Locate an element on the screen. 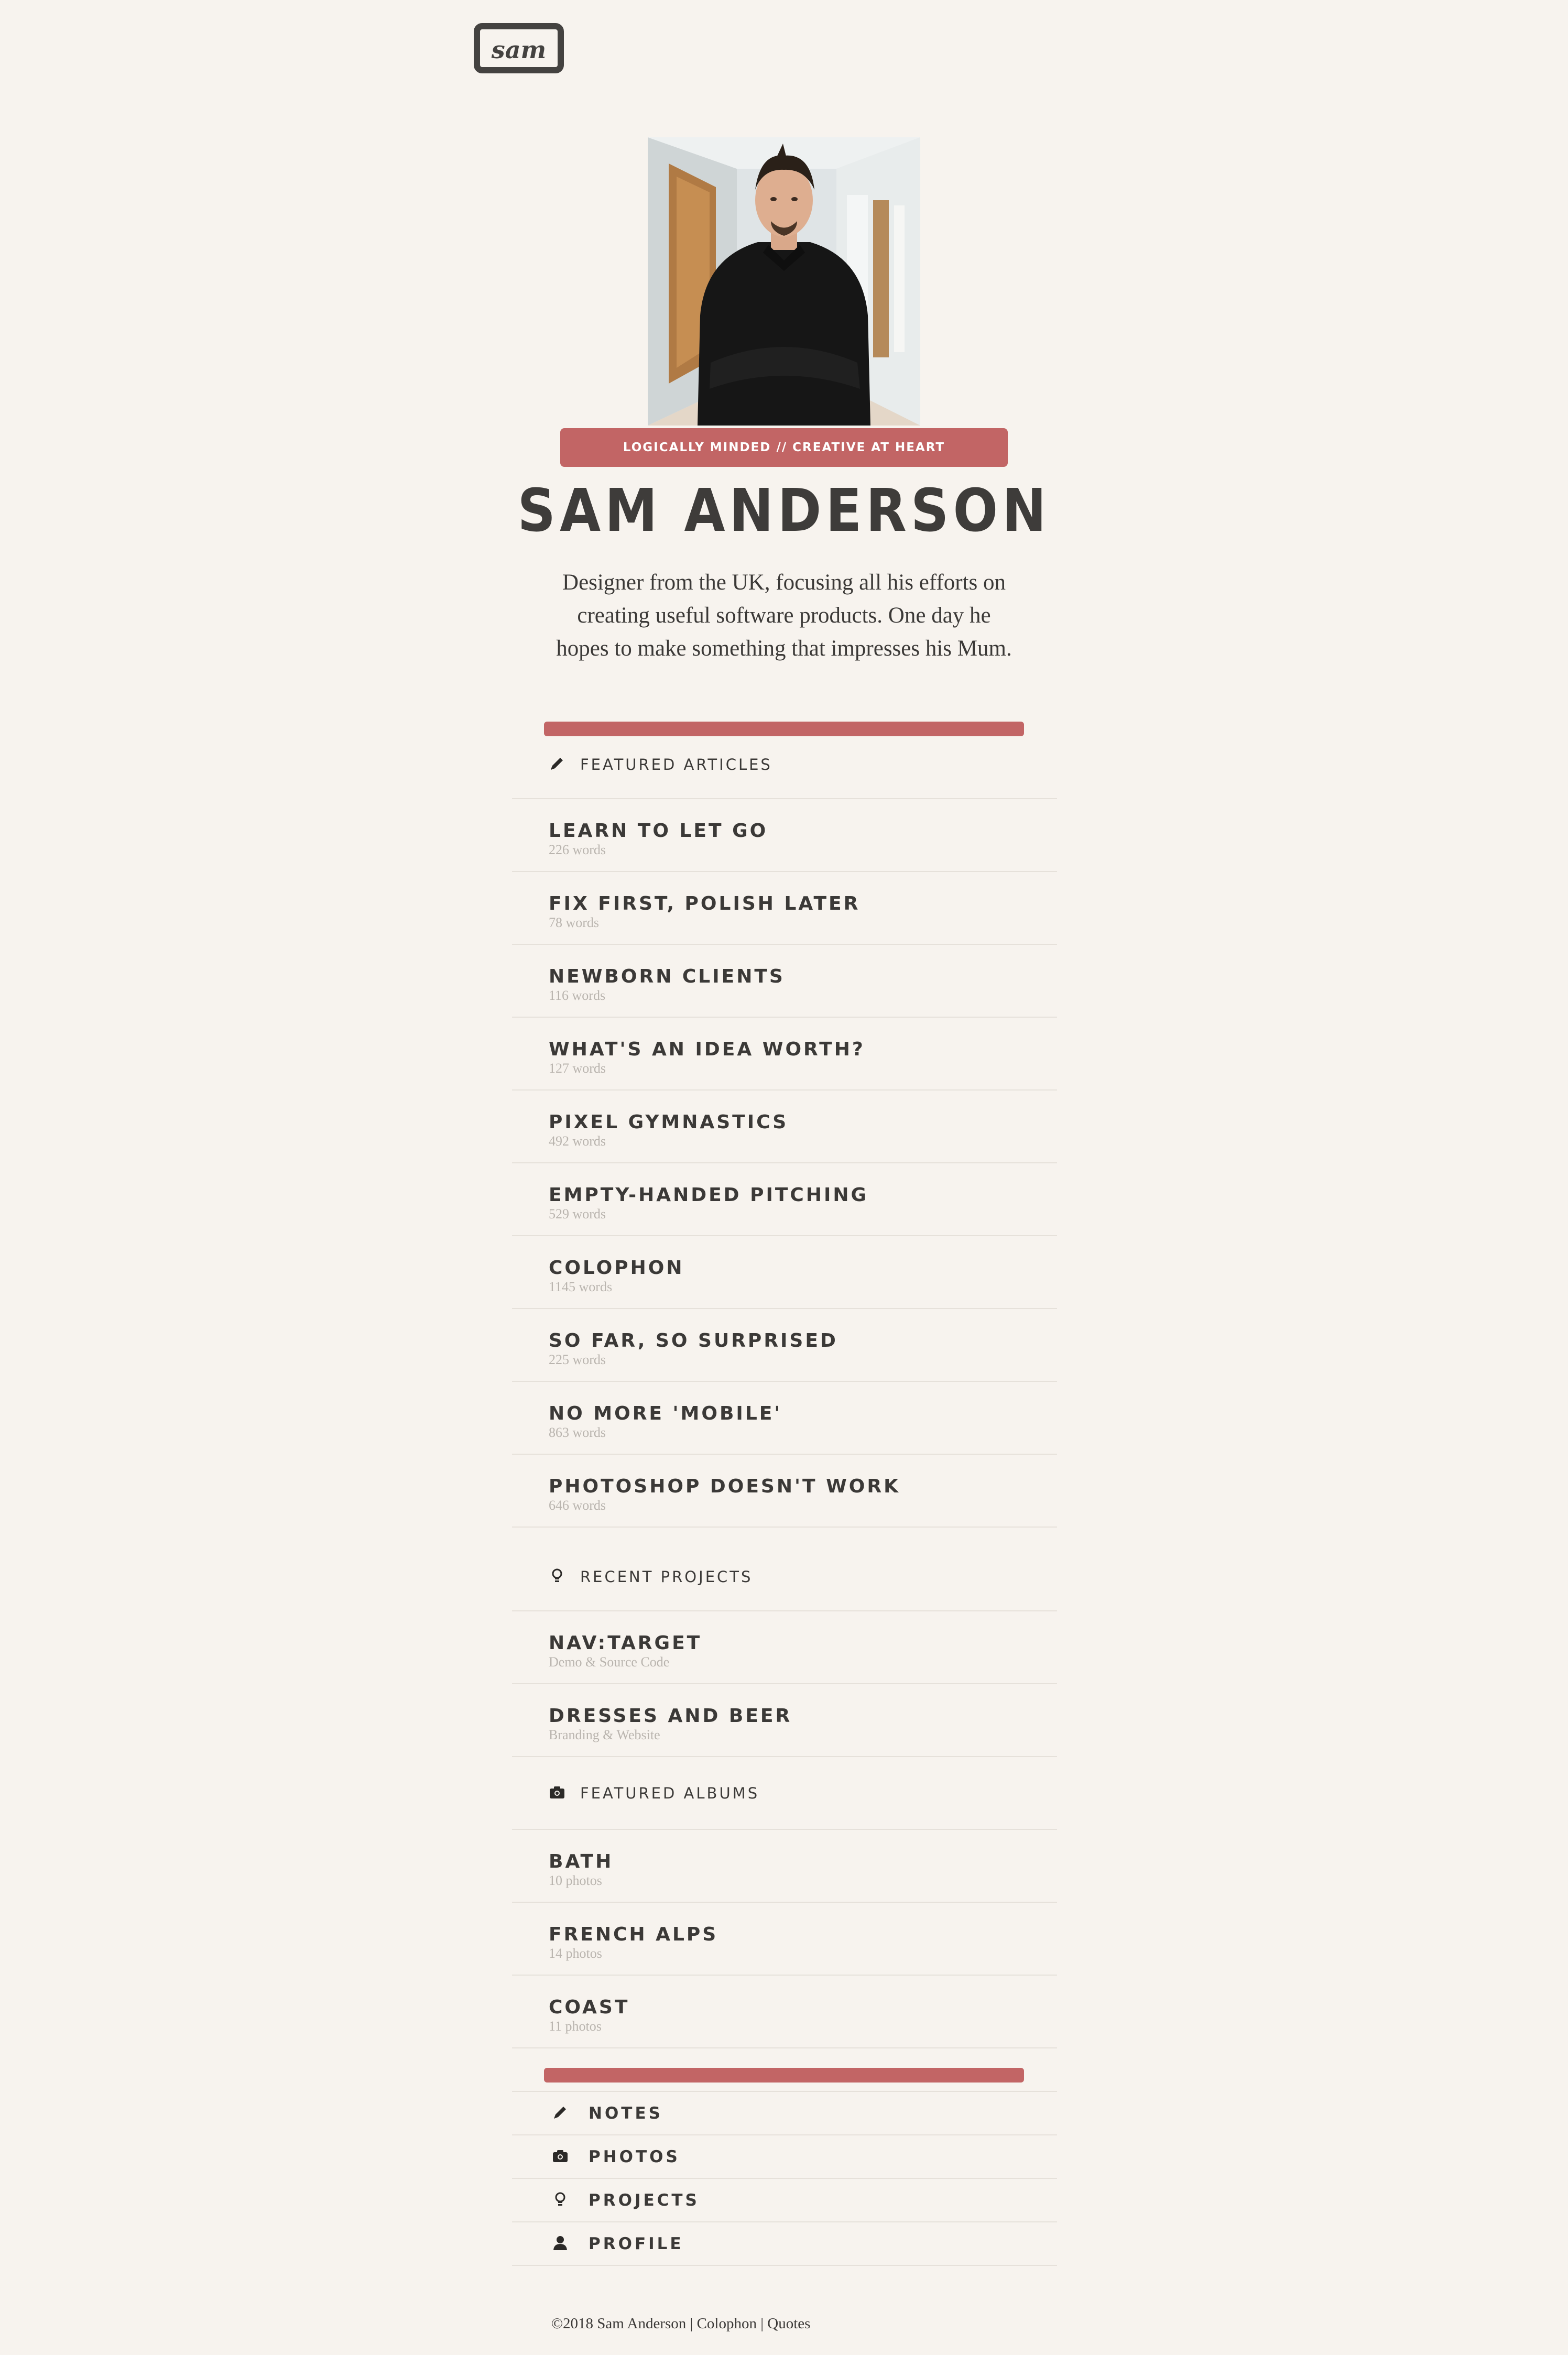  tagline-banner: LOGICALLY MINDED // CREATIVE AT HEART is located at coordinates (784, 447).